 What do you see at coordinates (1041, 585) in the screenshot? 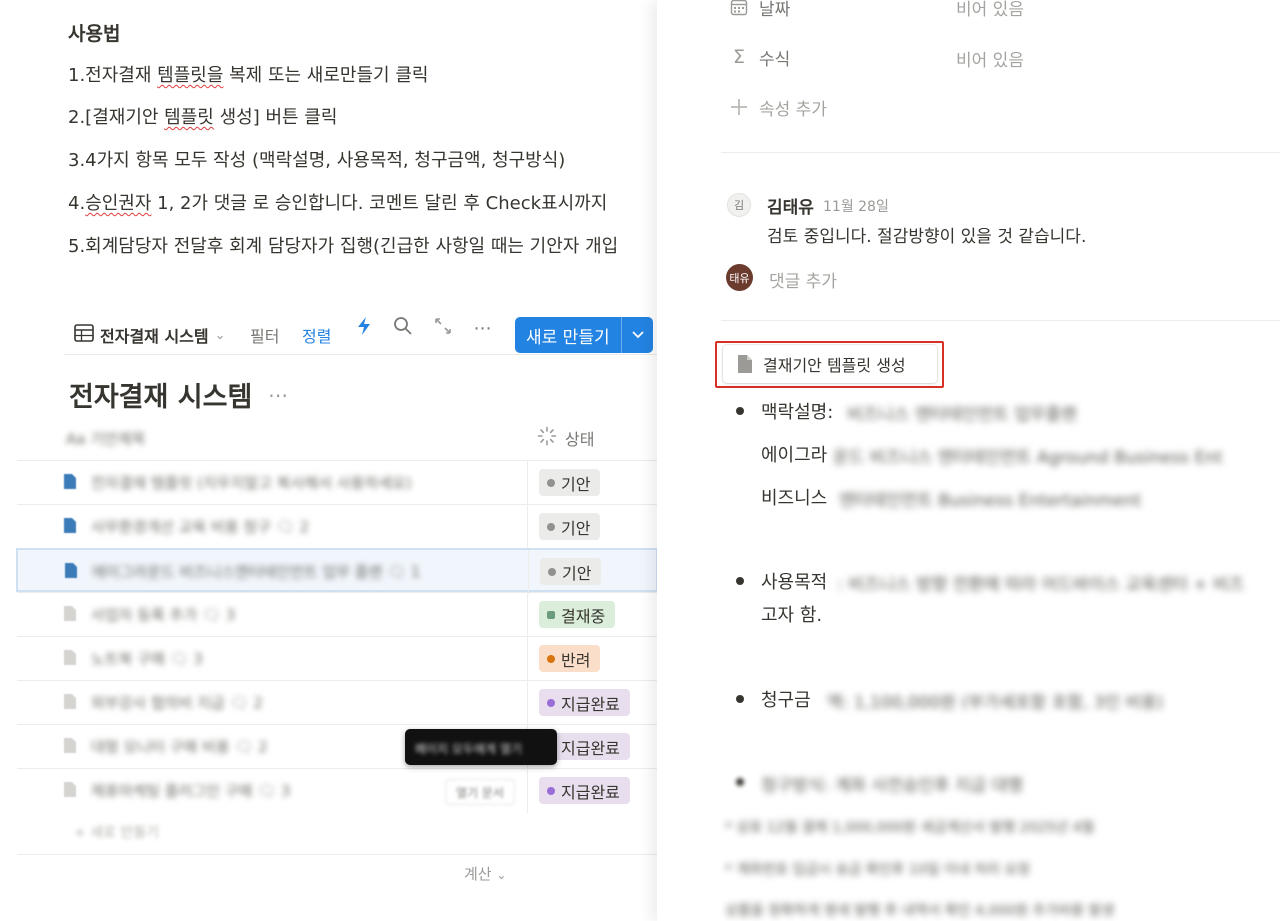
I see `purpose-value: : 비즈니스 방향 전환에 따라 어드바이스 교육센터 + 비즈` at bounding box center [1041, 585].